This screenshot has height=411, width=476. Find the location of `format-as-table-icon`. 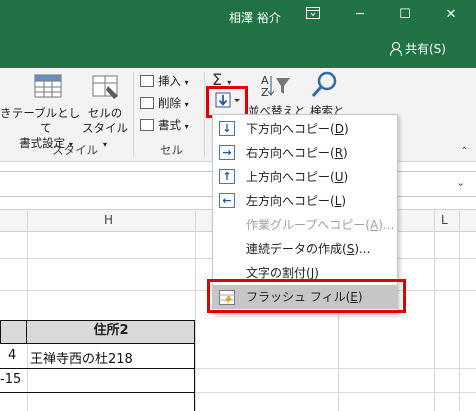

format-as-table-icon is located at coordinates (48, 87).